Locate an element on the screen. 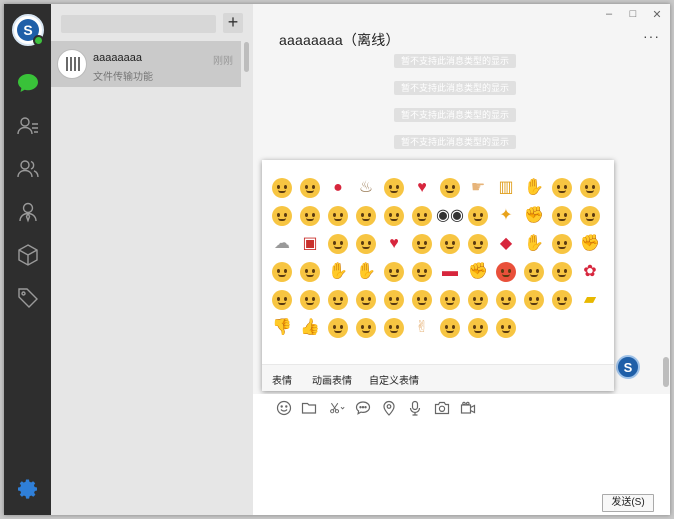  cold-sweat-face-emoji-icon is located at coordinates (562, 300).